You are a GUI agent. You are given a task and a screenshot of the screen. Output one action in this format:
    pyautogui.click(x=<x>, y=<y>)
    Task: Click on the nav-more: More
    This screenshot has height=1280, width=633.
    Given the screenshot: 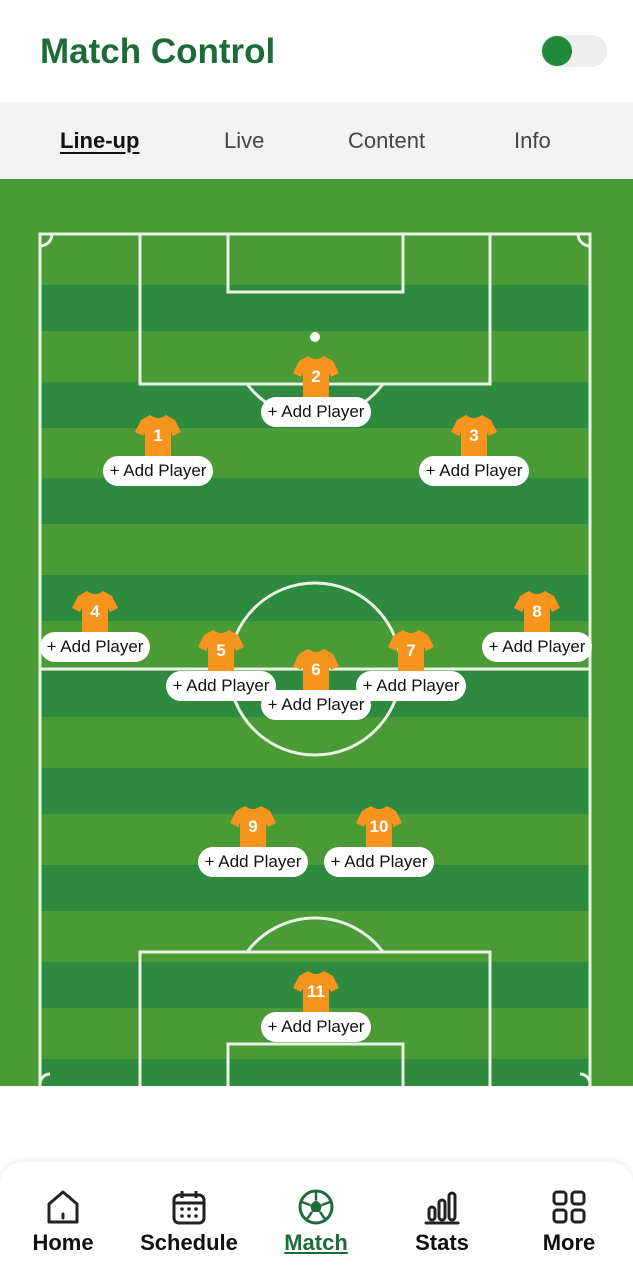 What is the action you would take?
    pyautogui.click(x=569, y=1222)
    